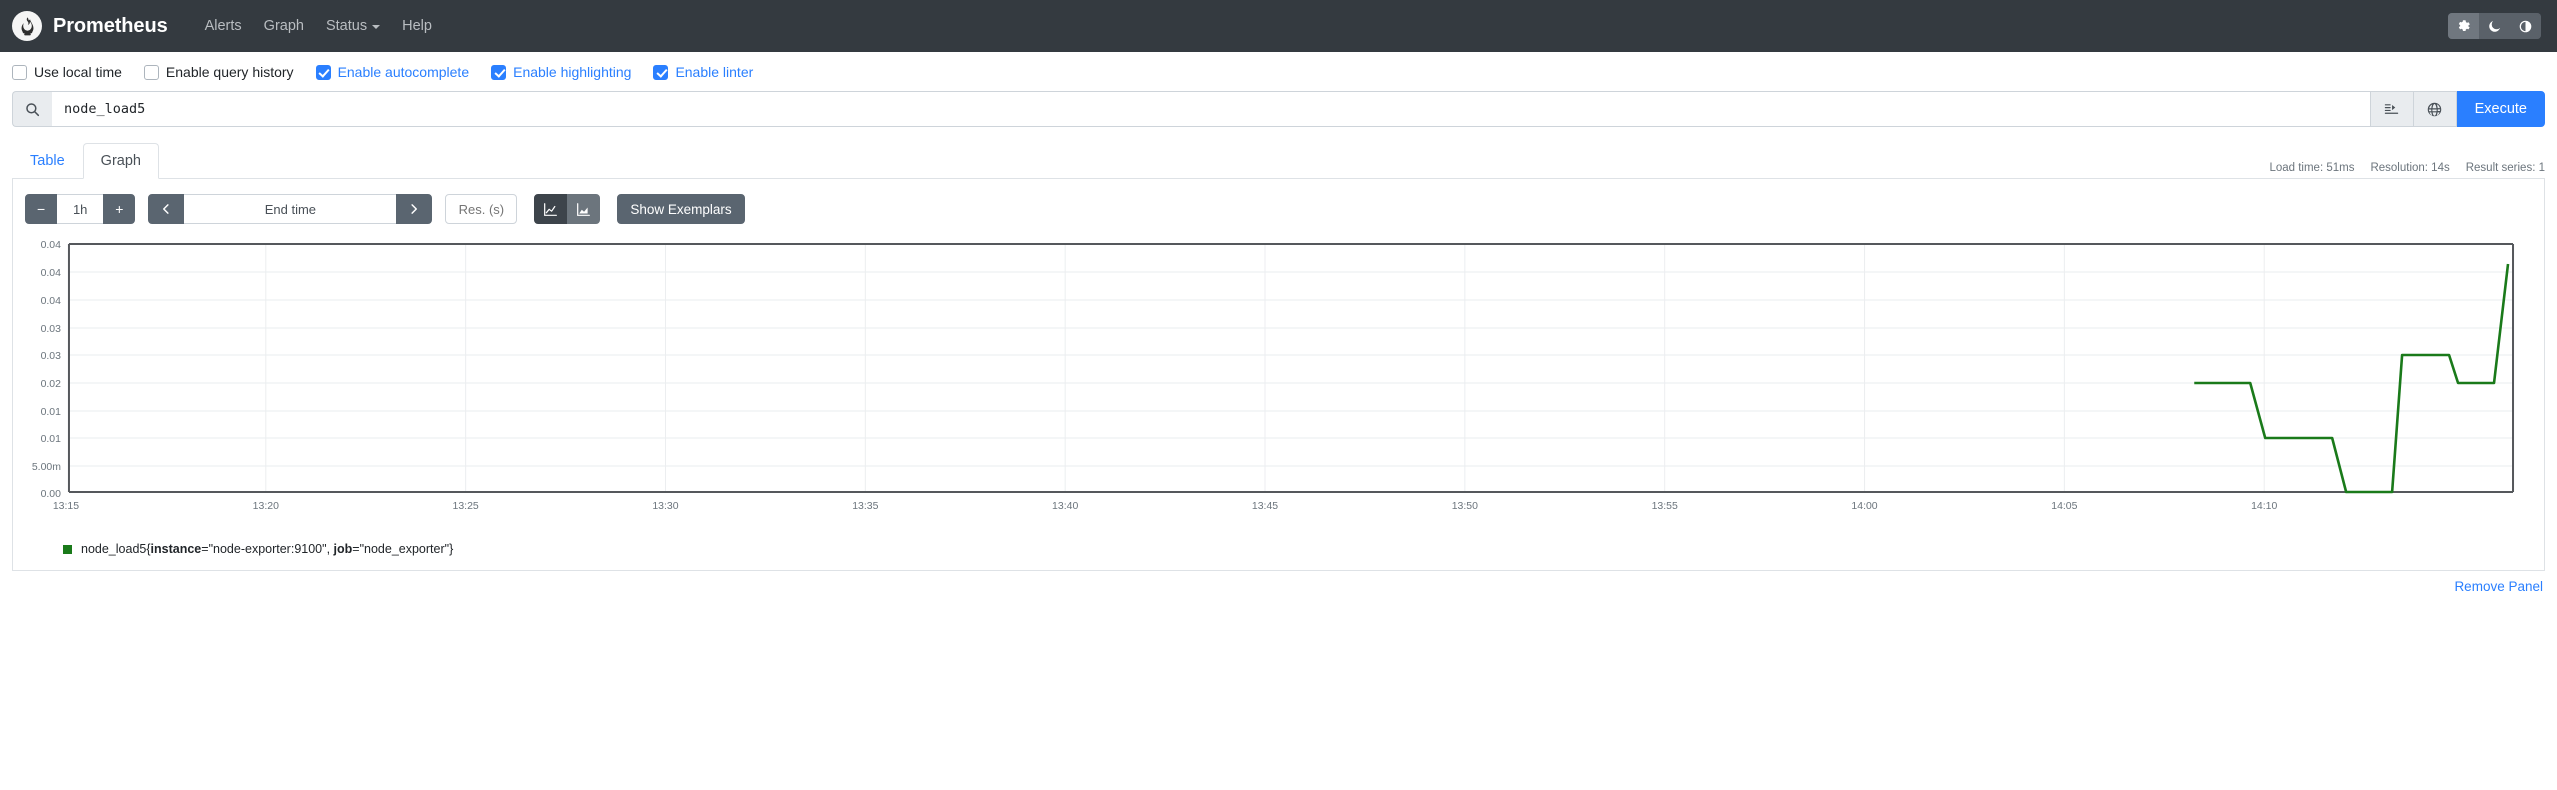 The image size is (2557, 790). I want to click on query-bar: Execute, so click(1278, 109).